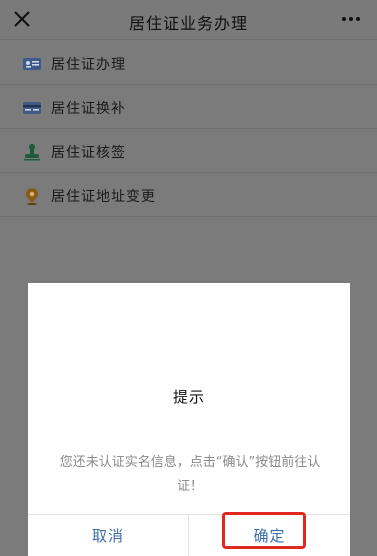 The width and height of the screenshot is (377, 556). Describe the element at coordinates (188, 63) in the screenshot. I see `menu-item-apply: 居住证办理` at that location.